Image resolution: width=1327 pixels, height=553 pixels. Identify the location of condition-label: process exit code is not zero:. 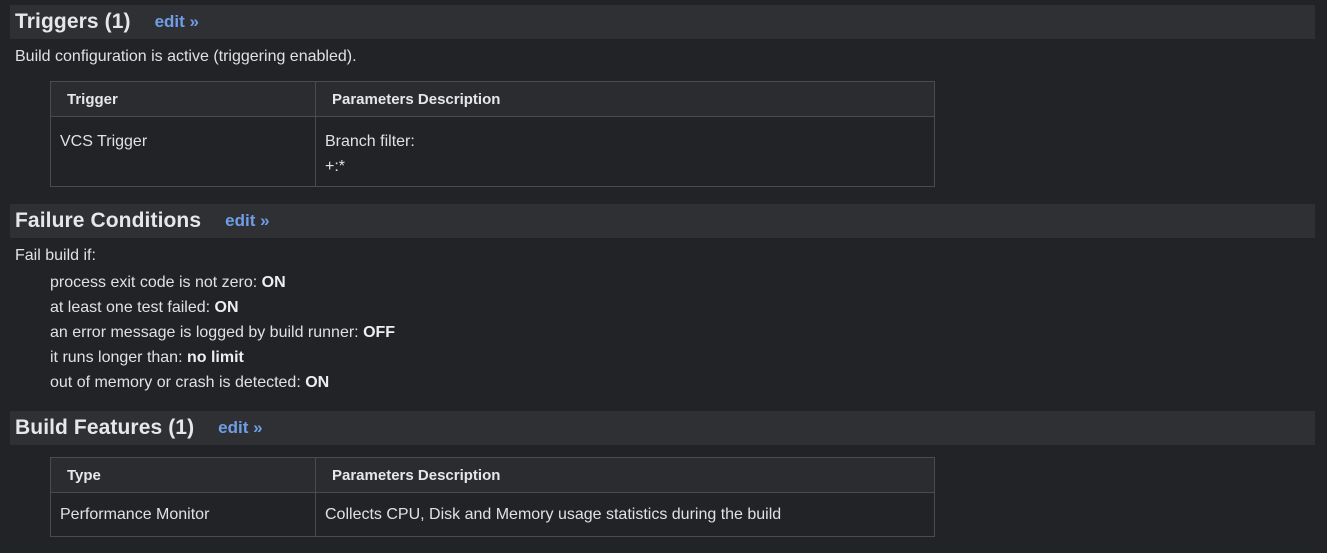
(156, 282).